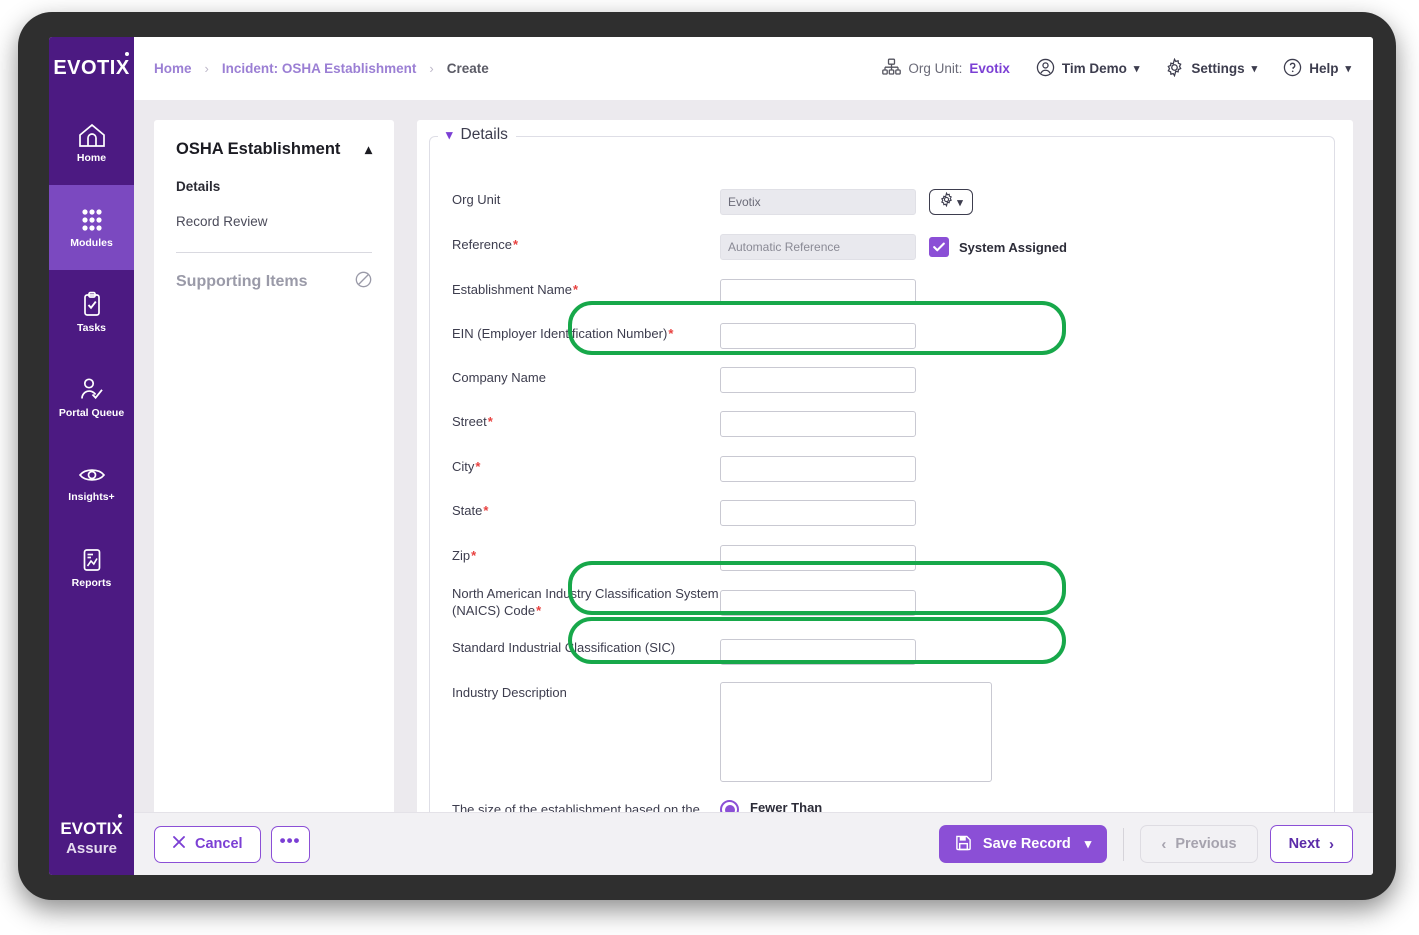  What do you see at coordinates (509, 692) in the screenshot?
I see `field-label: Industry Description` at bounding box center [509, 692].